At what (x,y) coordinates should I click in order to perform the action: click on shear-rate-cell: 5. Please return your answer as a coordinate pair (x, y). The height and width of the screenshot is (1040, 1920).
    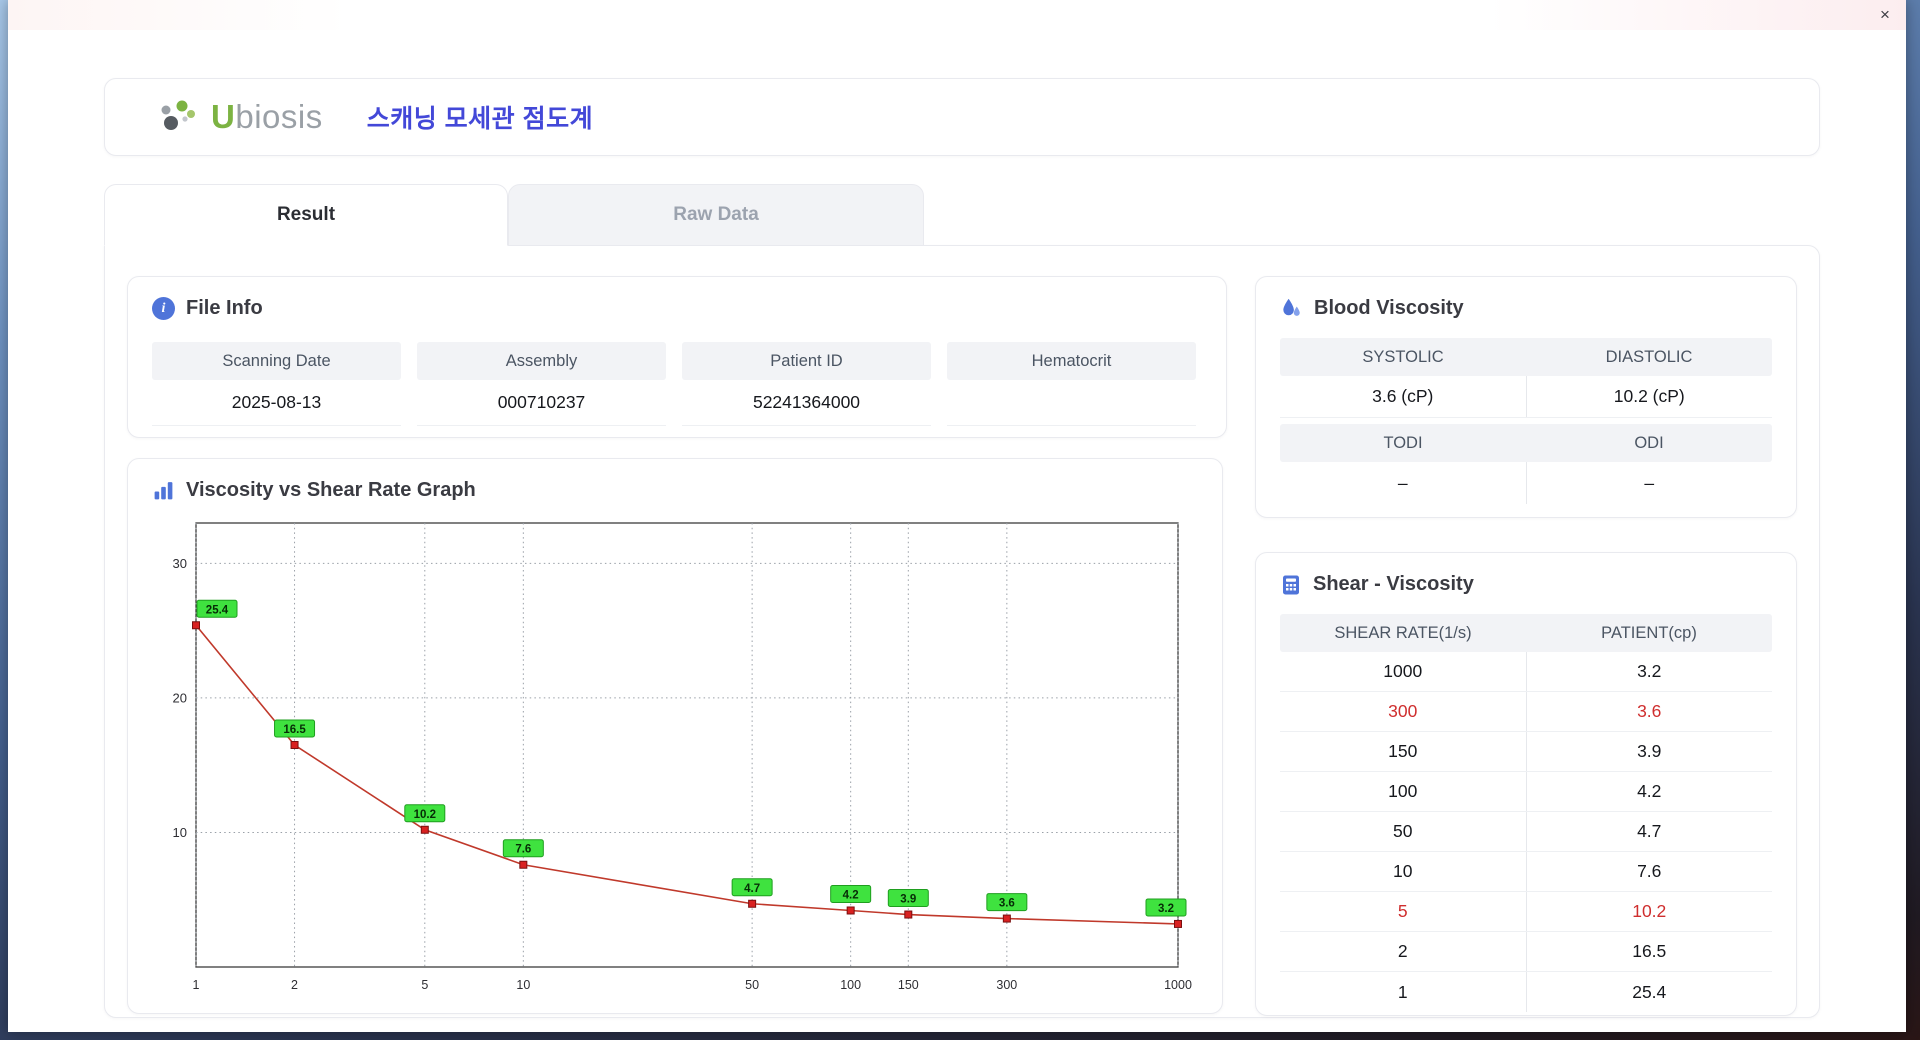
    Looking at the image, I should click on (1403, 911).